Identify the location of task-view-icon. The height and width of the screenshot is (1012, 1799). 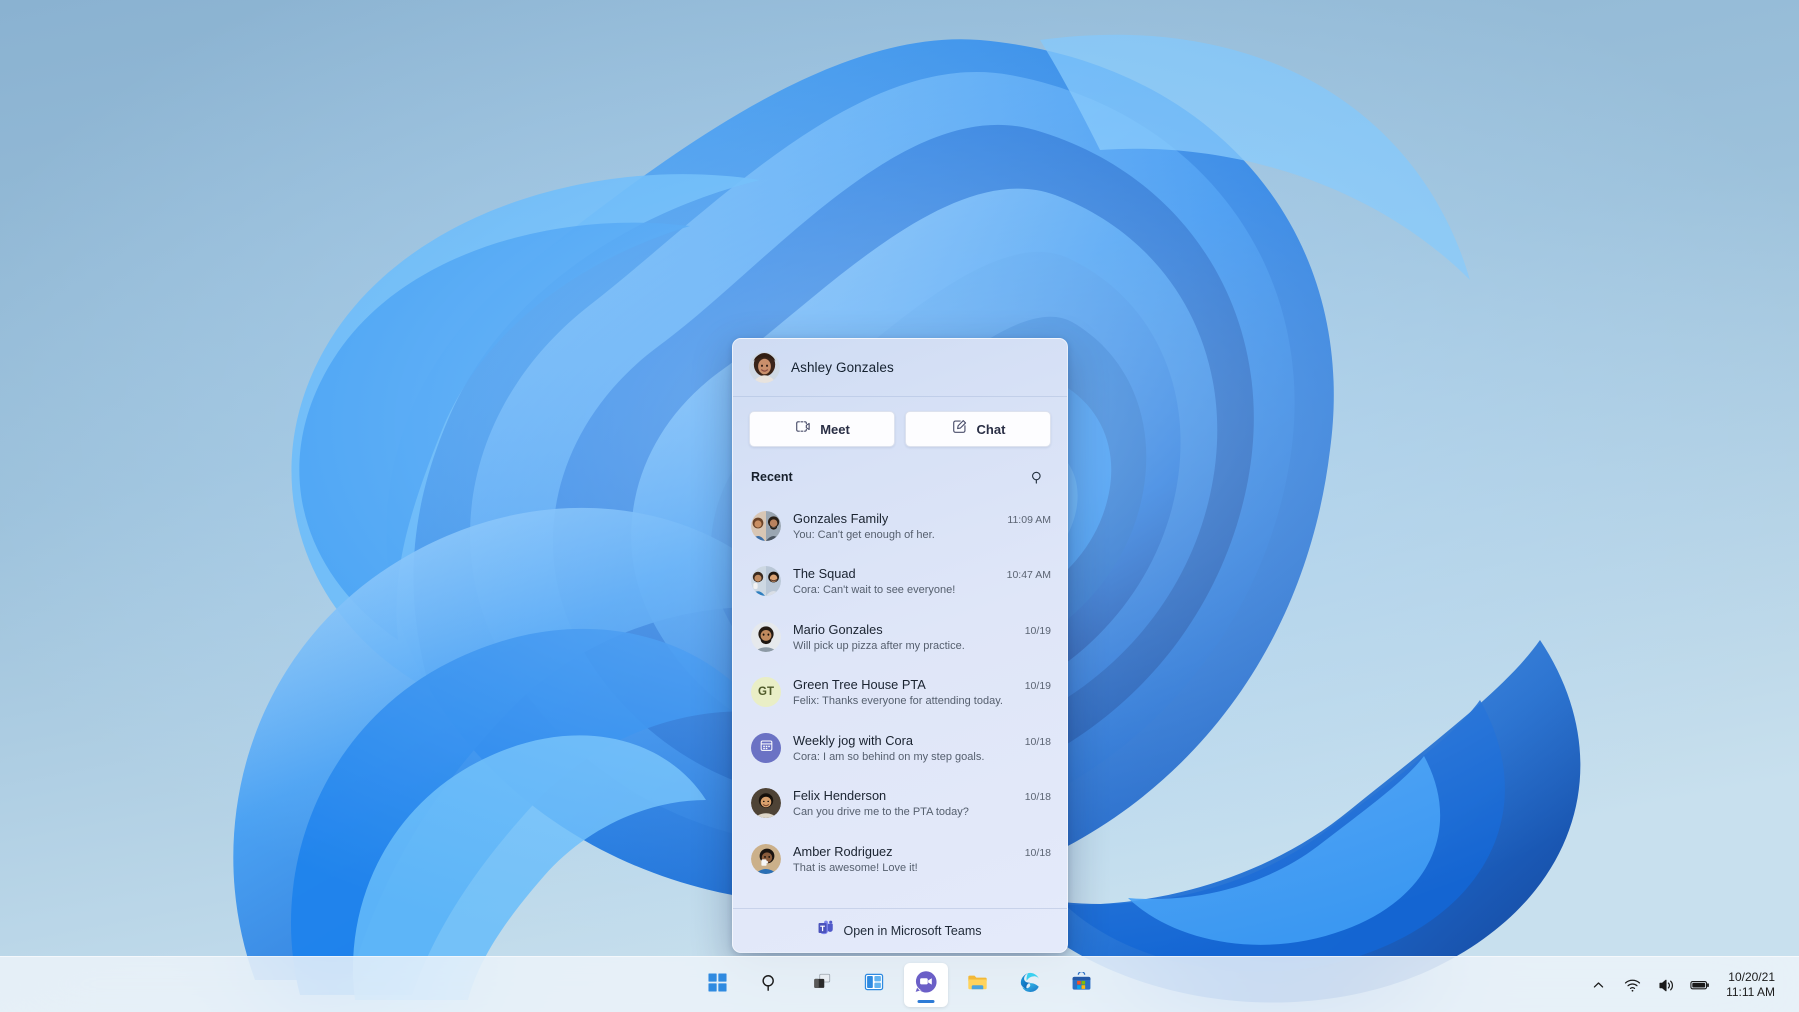
(822, 984).